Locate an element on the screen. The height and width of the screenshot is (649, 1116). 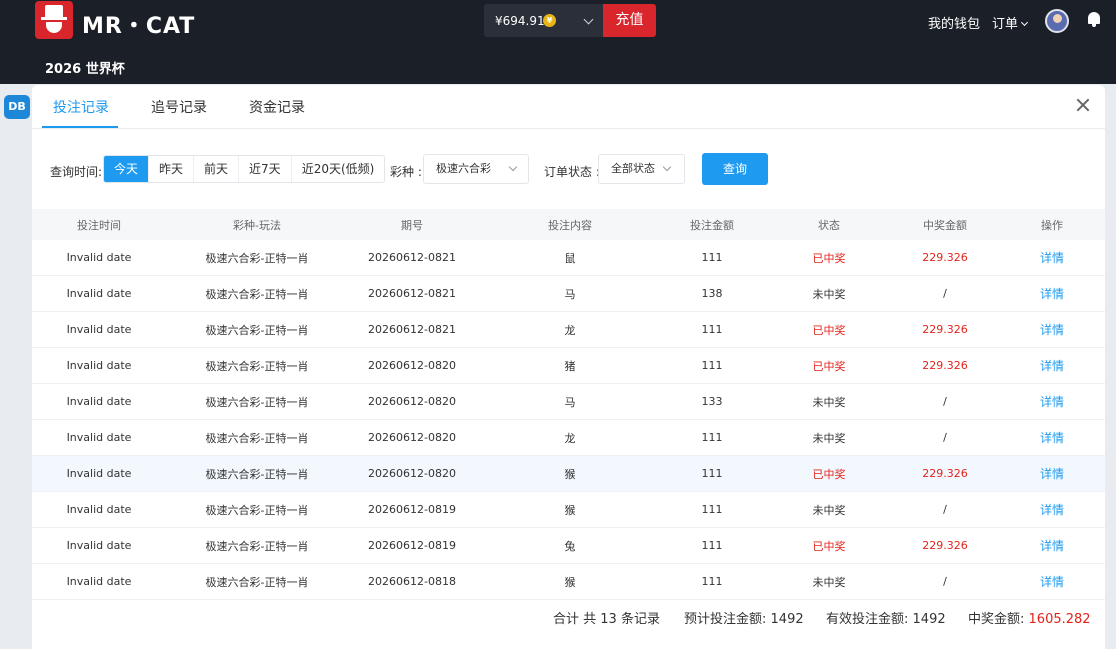
cell-content: 兔 is located at coordinates (570, 546).